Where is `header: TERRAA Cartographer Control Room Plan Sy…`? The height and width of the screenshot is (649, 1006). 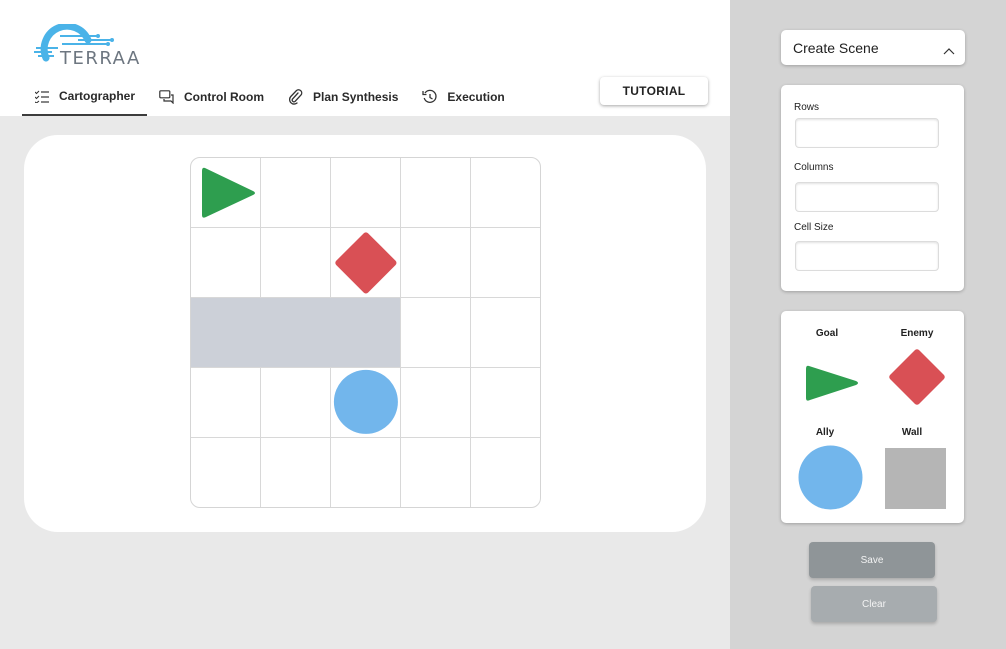
header: TERRAA Cartographer Control Room Plan Sy… is located at coordinates (365, 58).